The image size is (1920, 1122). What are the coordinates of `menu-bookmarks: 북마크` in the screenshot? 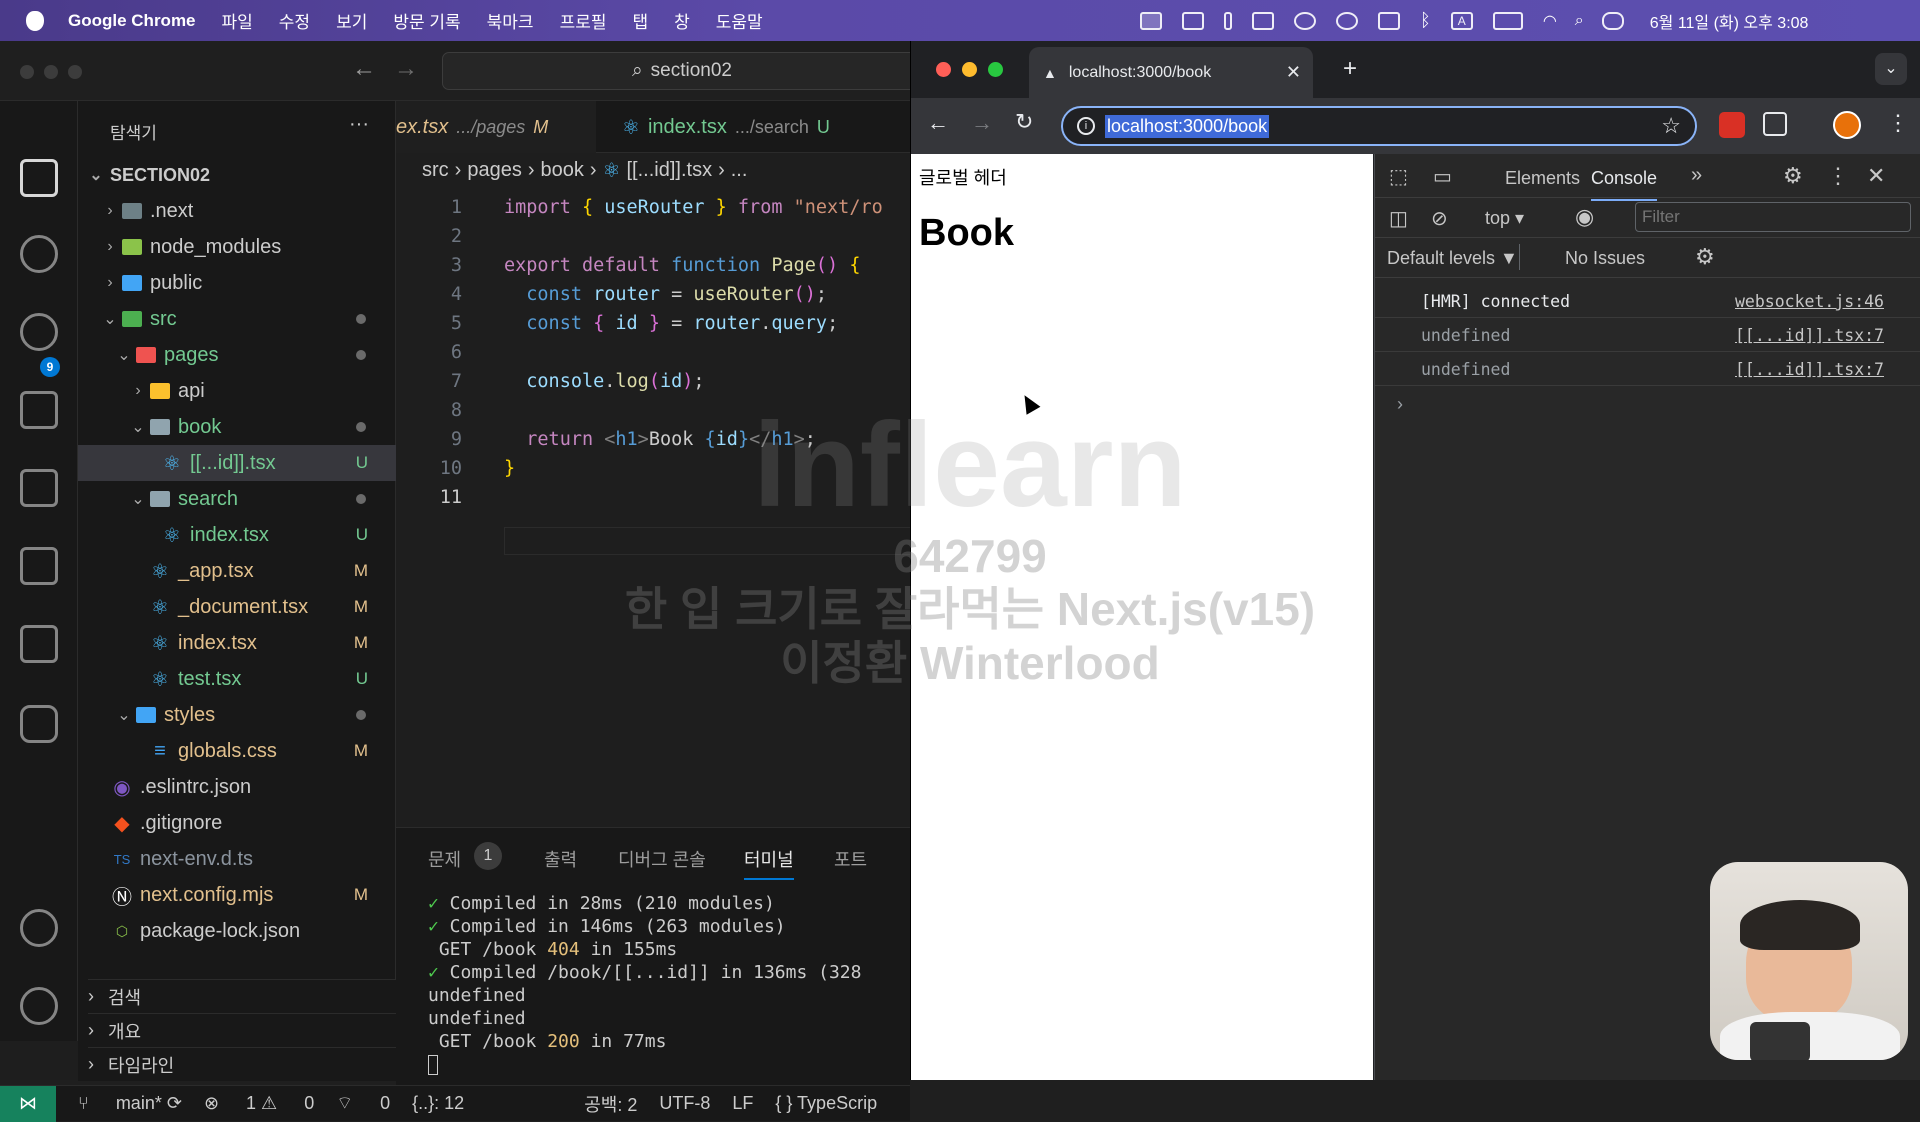 It's located at (510, 20).